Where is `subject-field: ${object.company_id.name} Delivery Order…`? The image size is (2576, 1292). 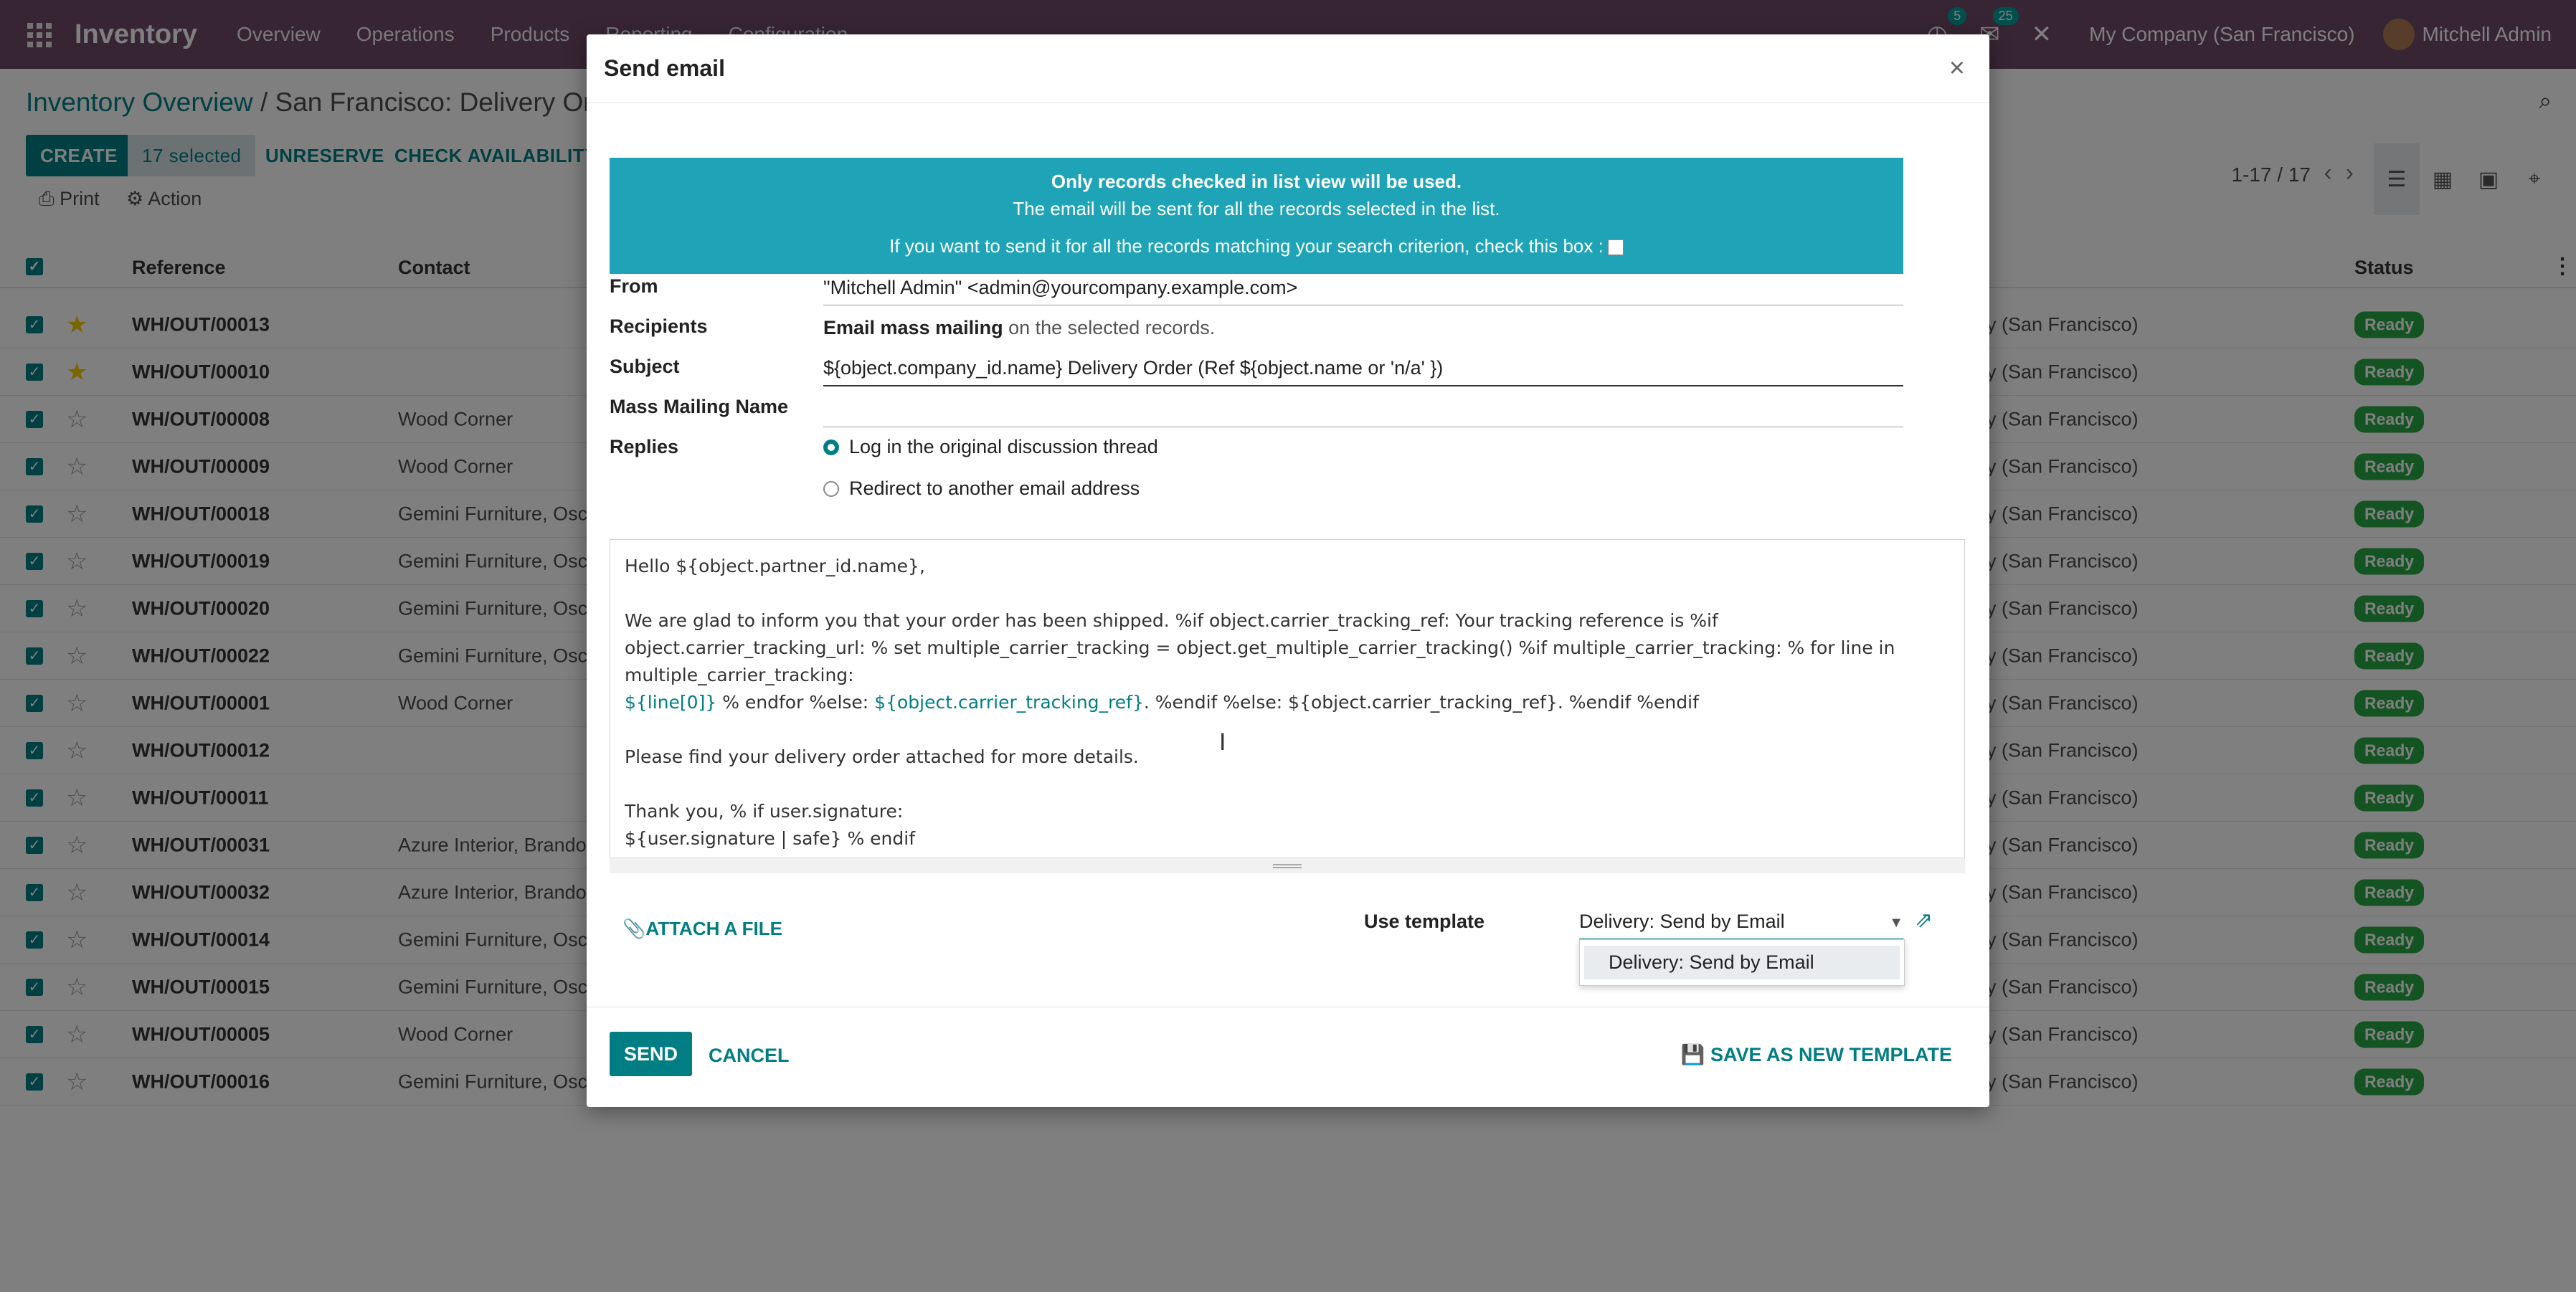 subject-field: ${object.company_id.name} Delivery Order… is located at coordinates (1363, 371).